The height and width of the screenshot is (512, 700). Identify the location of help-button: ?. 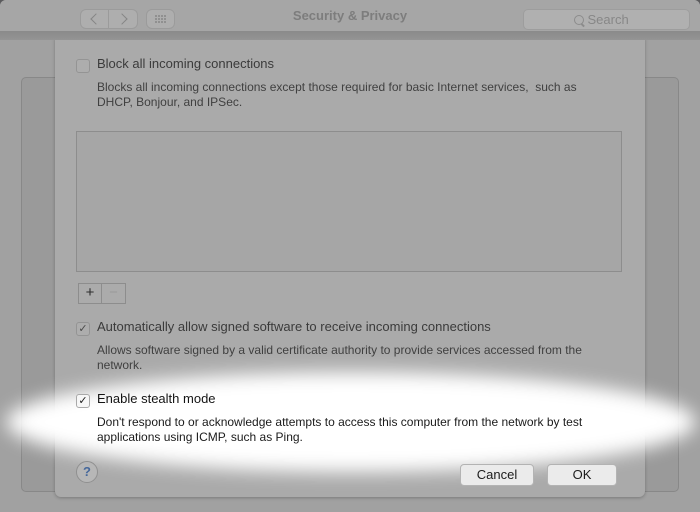
(87, 472).